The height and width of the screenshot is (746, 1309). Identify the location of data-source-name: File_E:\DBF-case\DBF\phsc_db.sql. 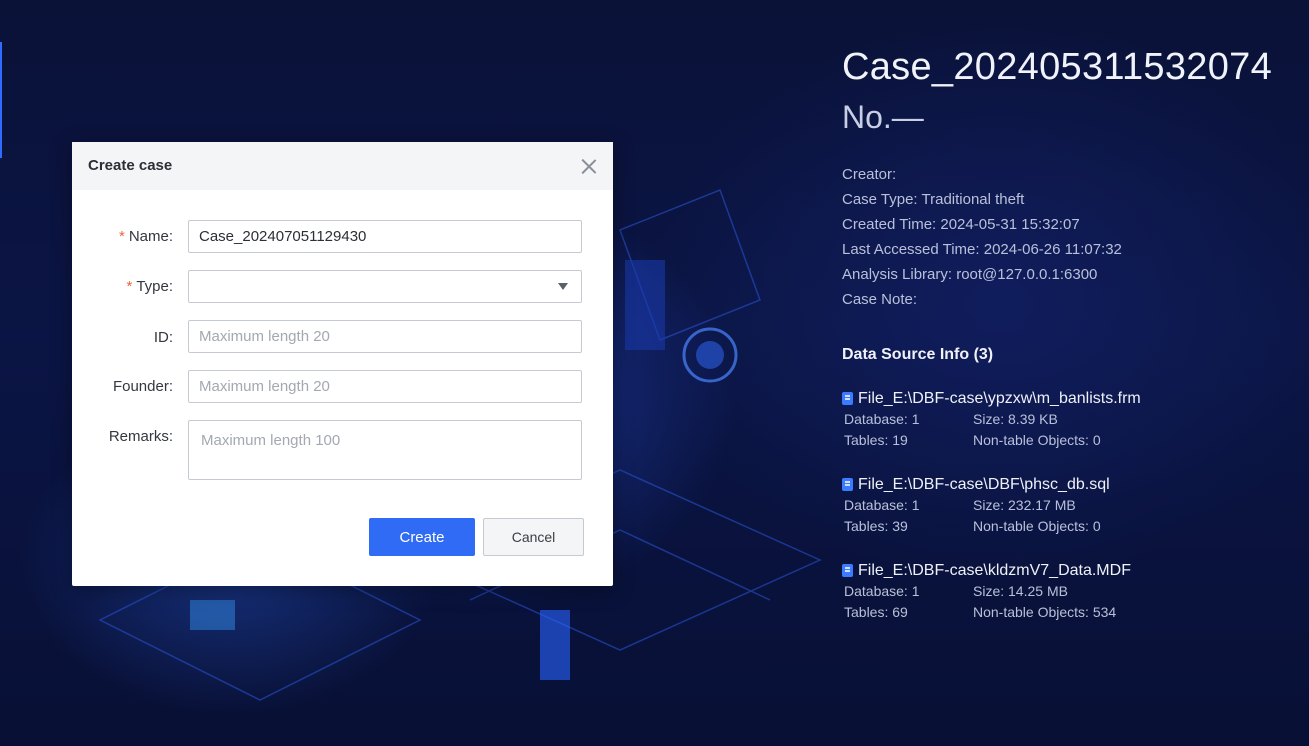
(984, 484).